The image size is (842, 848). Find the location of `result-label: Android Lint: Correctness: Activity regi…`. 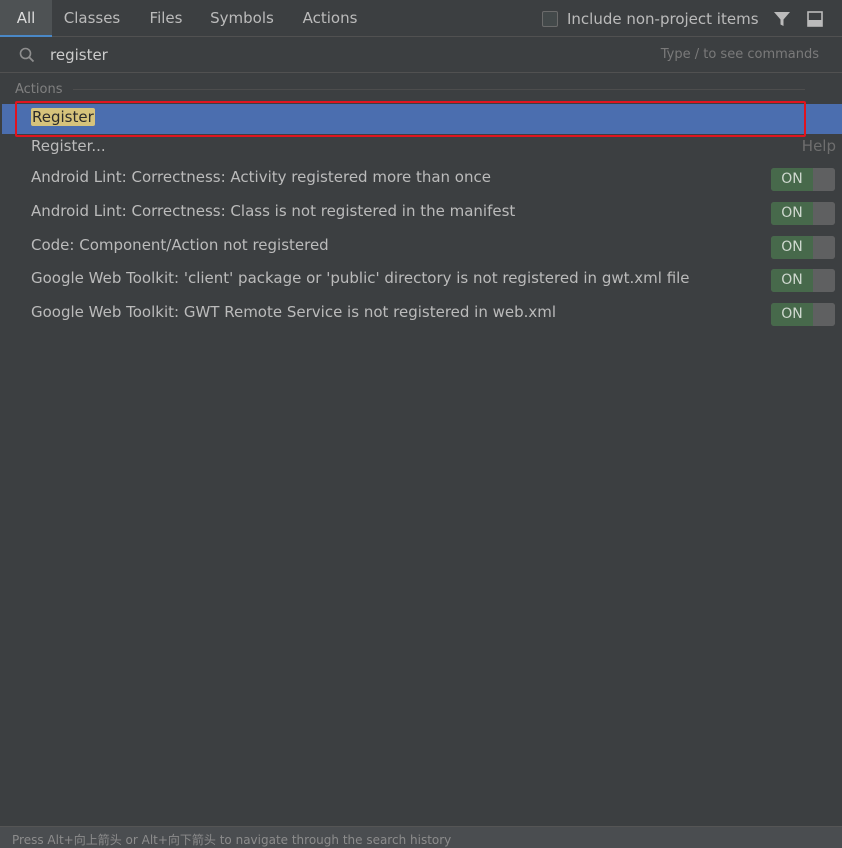

result-label: Android Lint: Correctness: Activity regi… is located at coordinates (261, 177).